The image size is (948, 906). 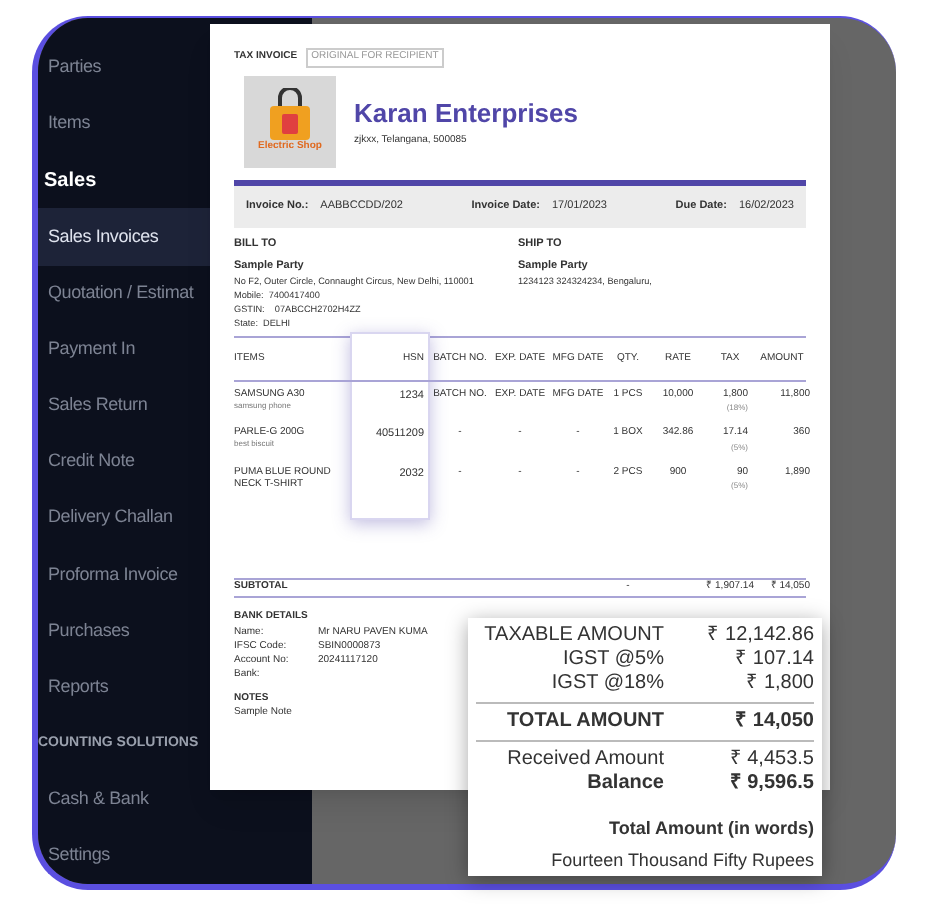 I want to click on sidebar-item: Purchases, so click(x=124, y=631).